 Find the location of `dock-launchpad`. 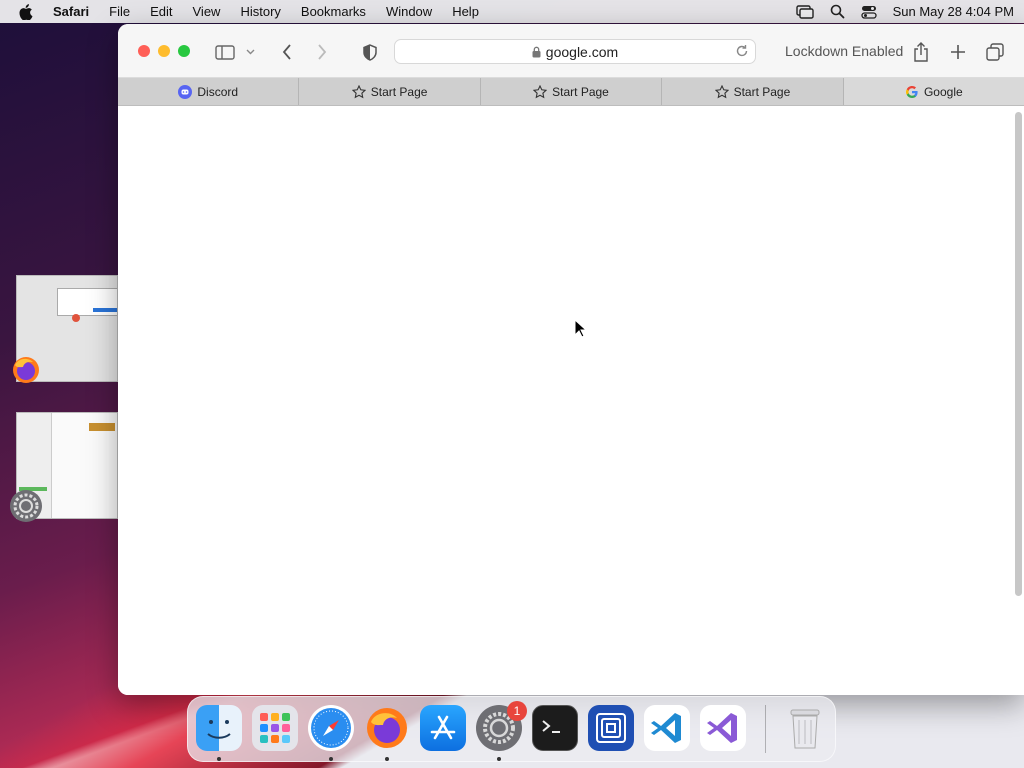

dock-launchpad is located at coordinates (275, 728).